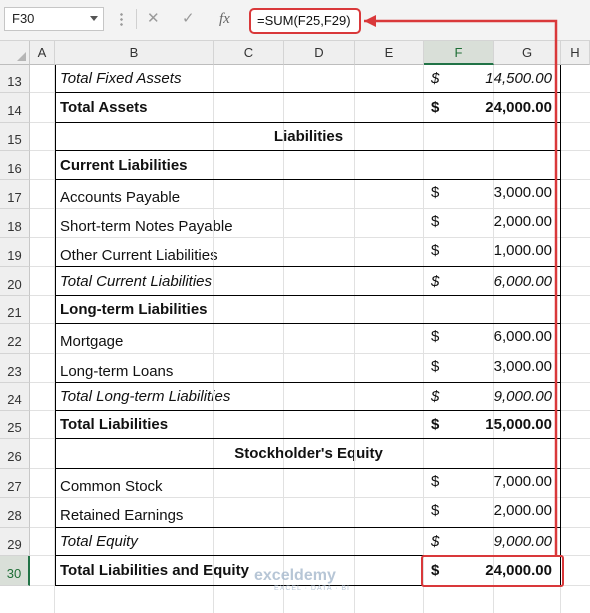 This screenshot has width=590, height=613. Describe the element at coordinates (370, 21) in the screenshot. I see `arrow-head-icon` at that location.